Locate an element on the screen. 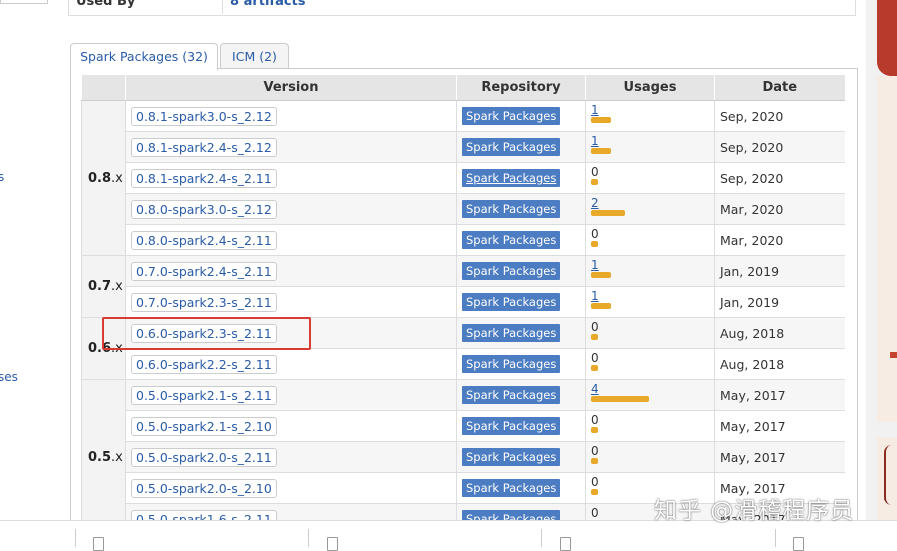  tab-icm: ICM (2) is located at coordinates (254, 56).